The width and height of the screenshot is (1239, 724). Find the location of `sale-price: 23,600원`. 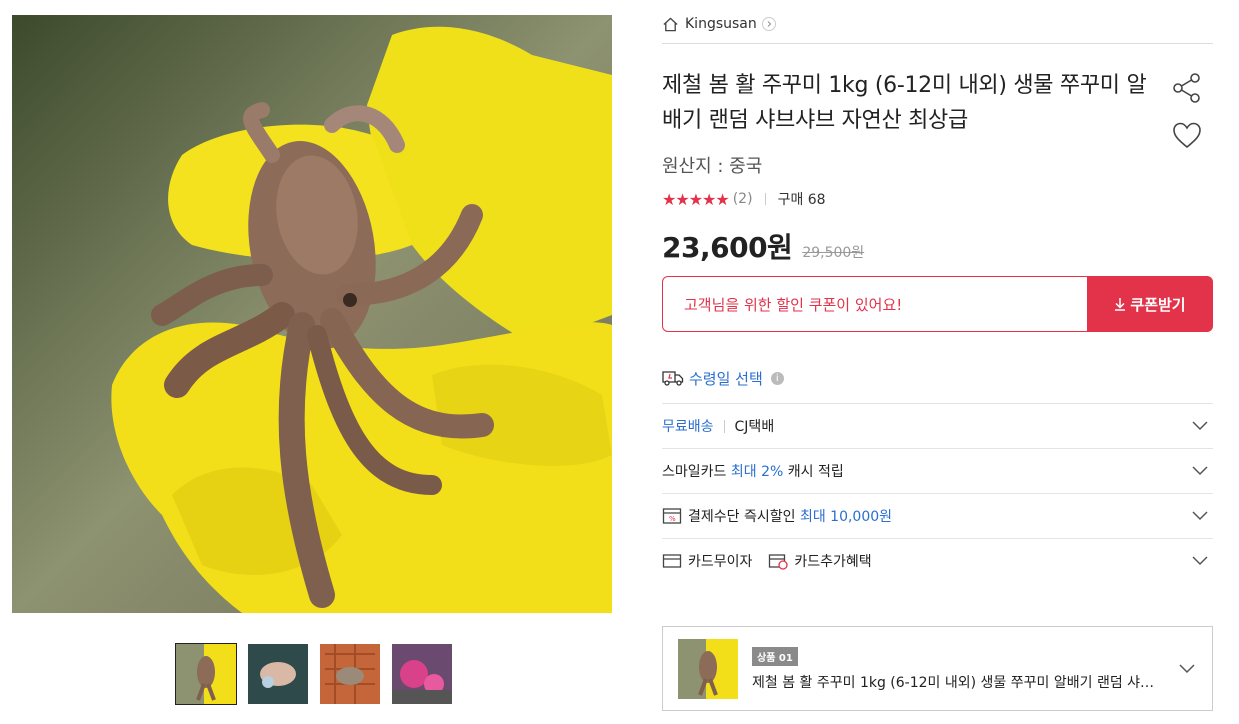

sale-price: 23,600원 is located at coordinates (727, 247).